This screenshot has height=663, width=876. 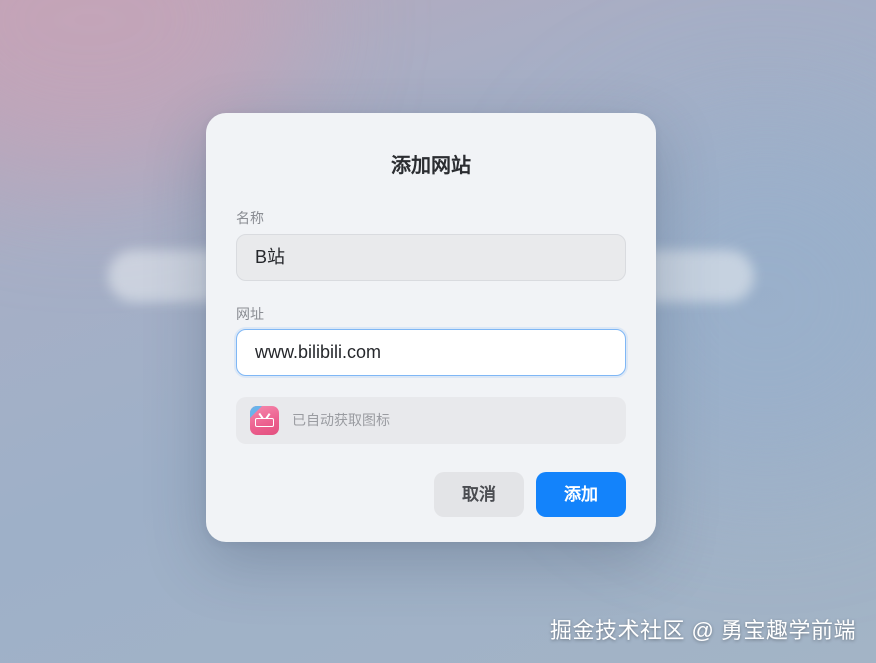 I want to click on favicon-tv-shape, so click(x=264, y=422).